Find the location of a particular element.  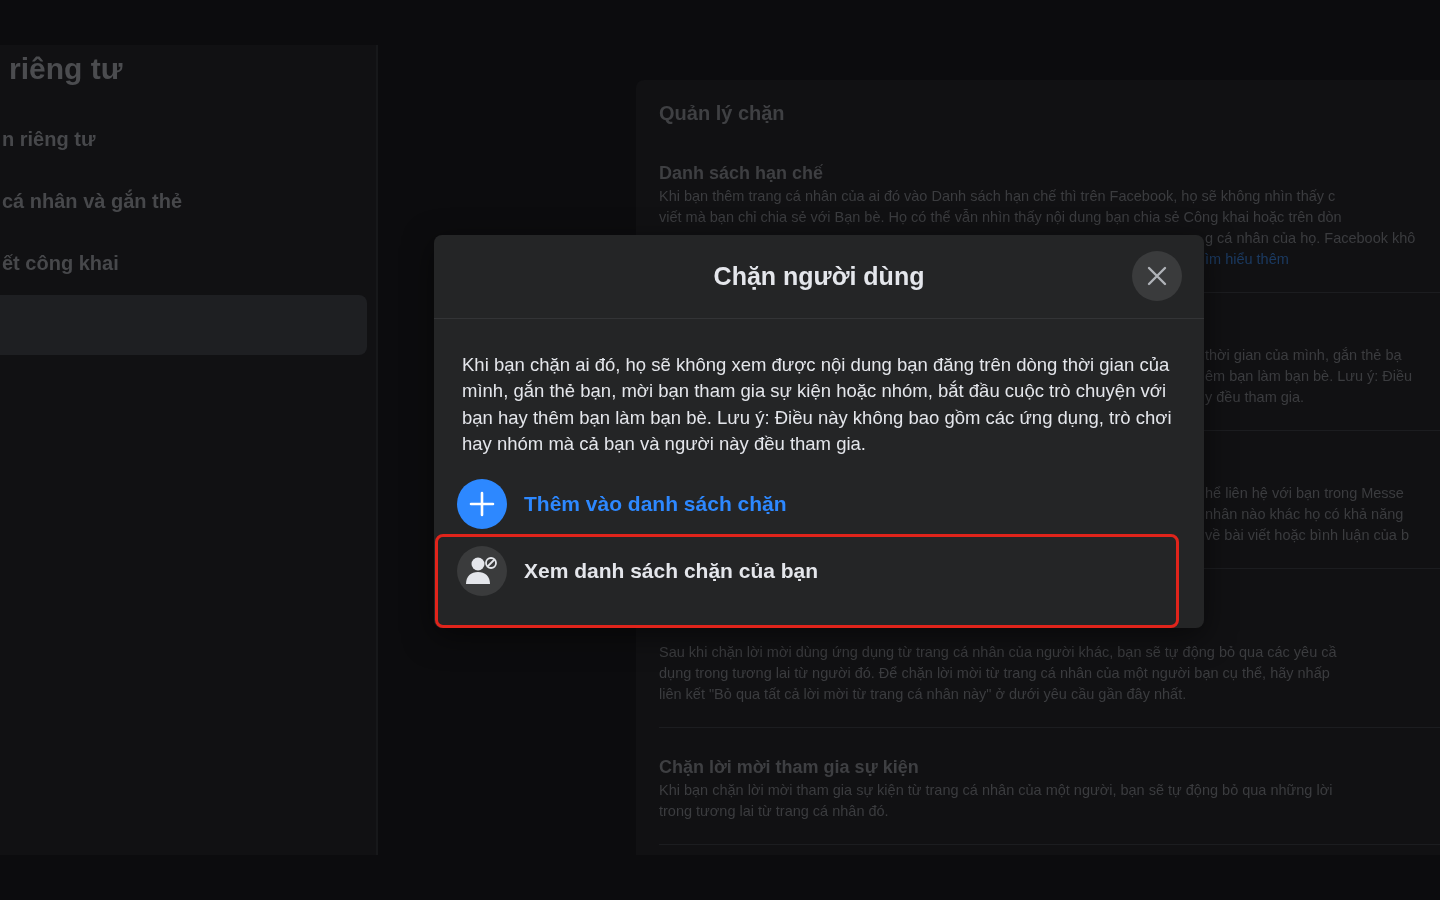

sidebar-item: ết công khai is located at coordinates (183, 263).